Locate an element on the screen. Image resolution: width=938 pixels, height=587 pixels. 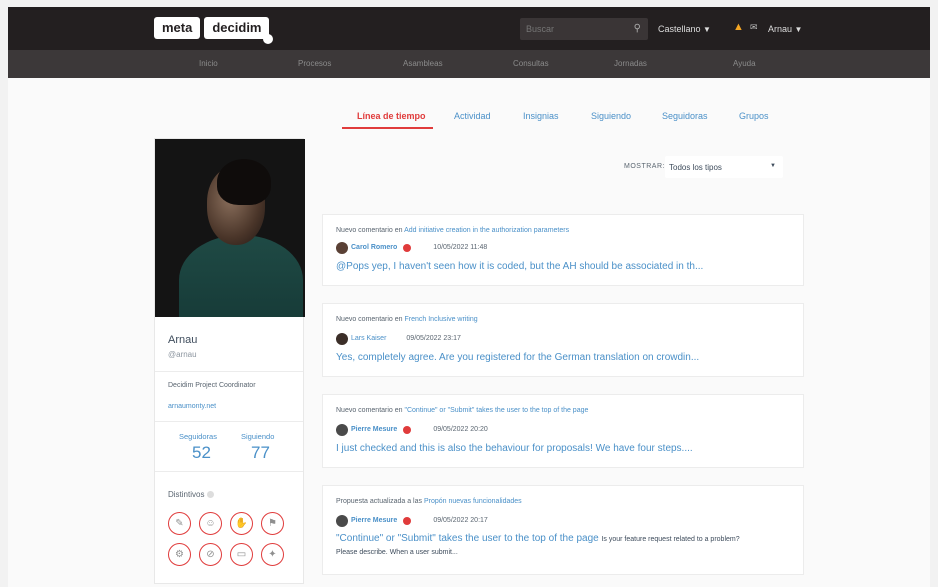
badge-icon: ✎ is located at coordinates (179, 523).